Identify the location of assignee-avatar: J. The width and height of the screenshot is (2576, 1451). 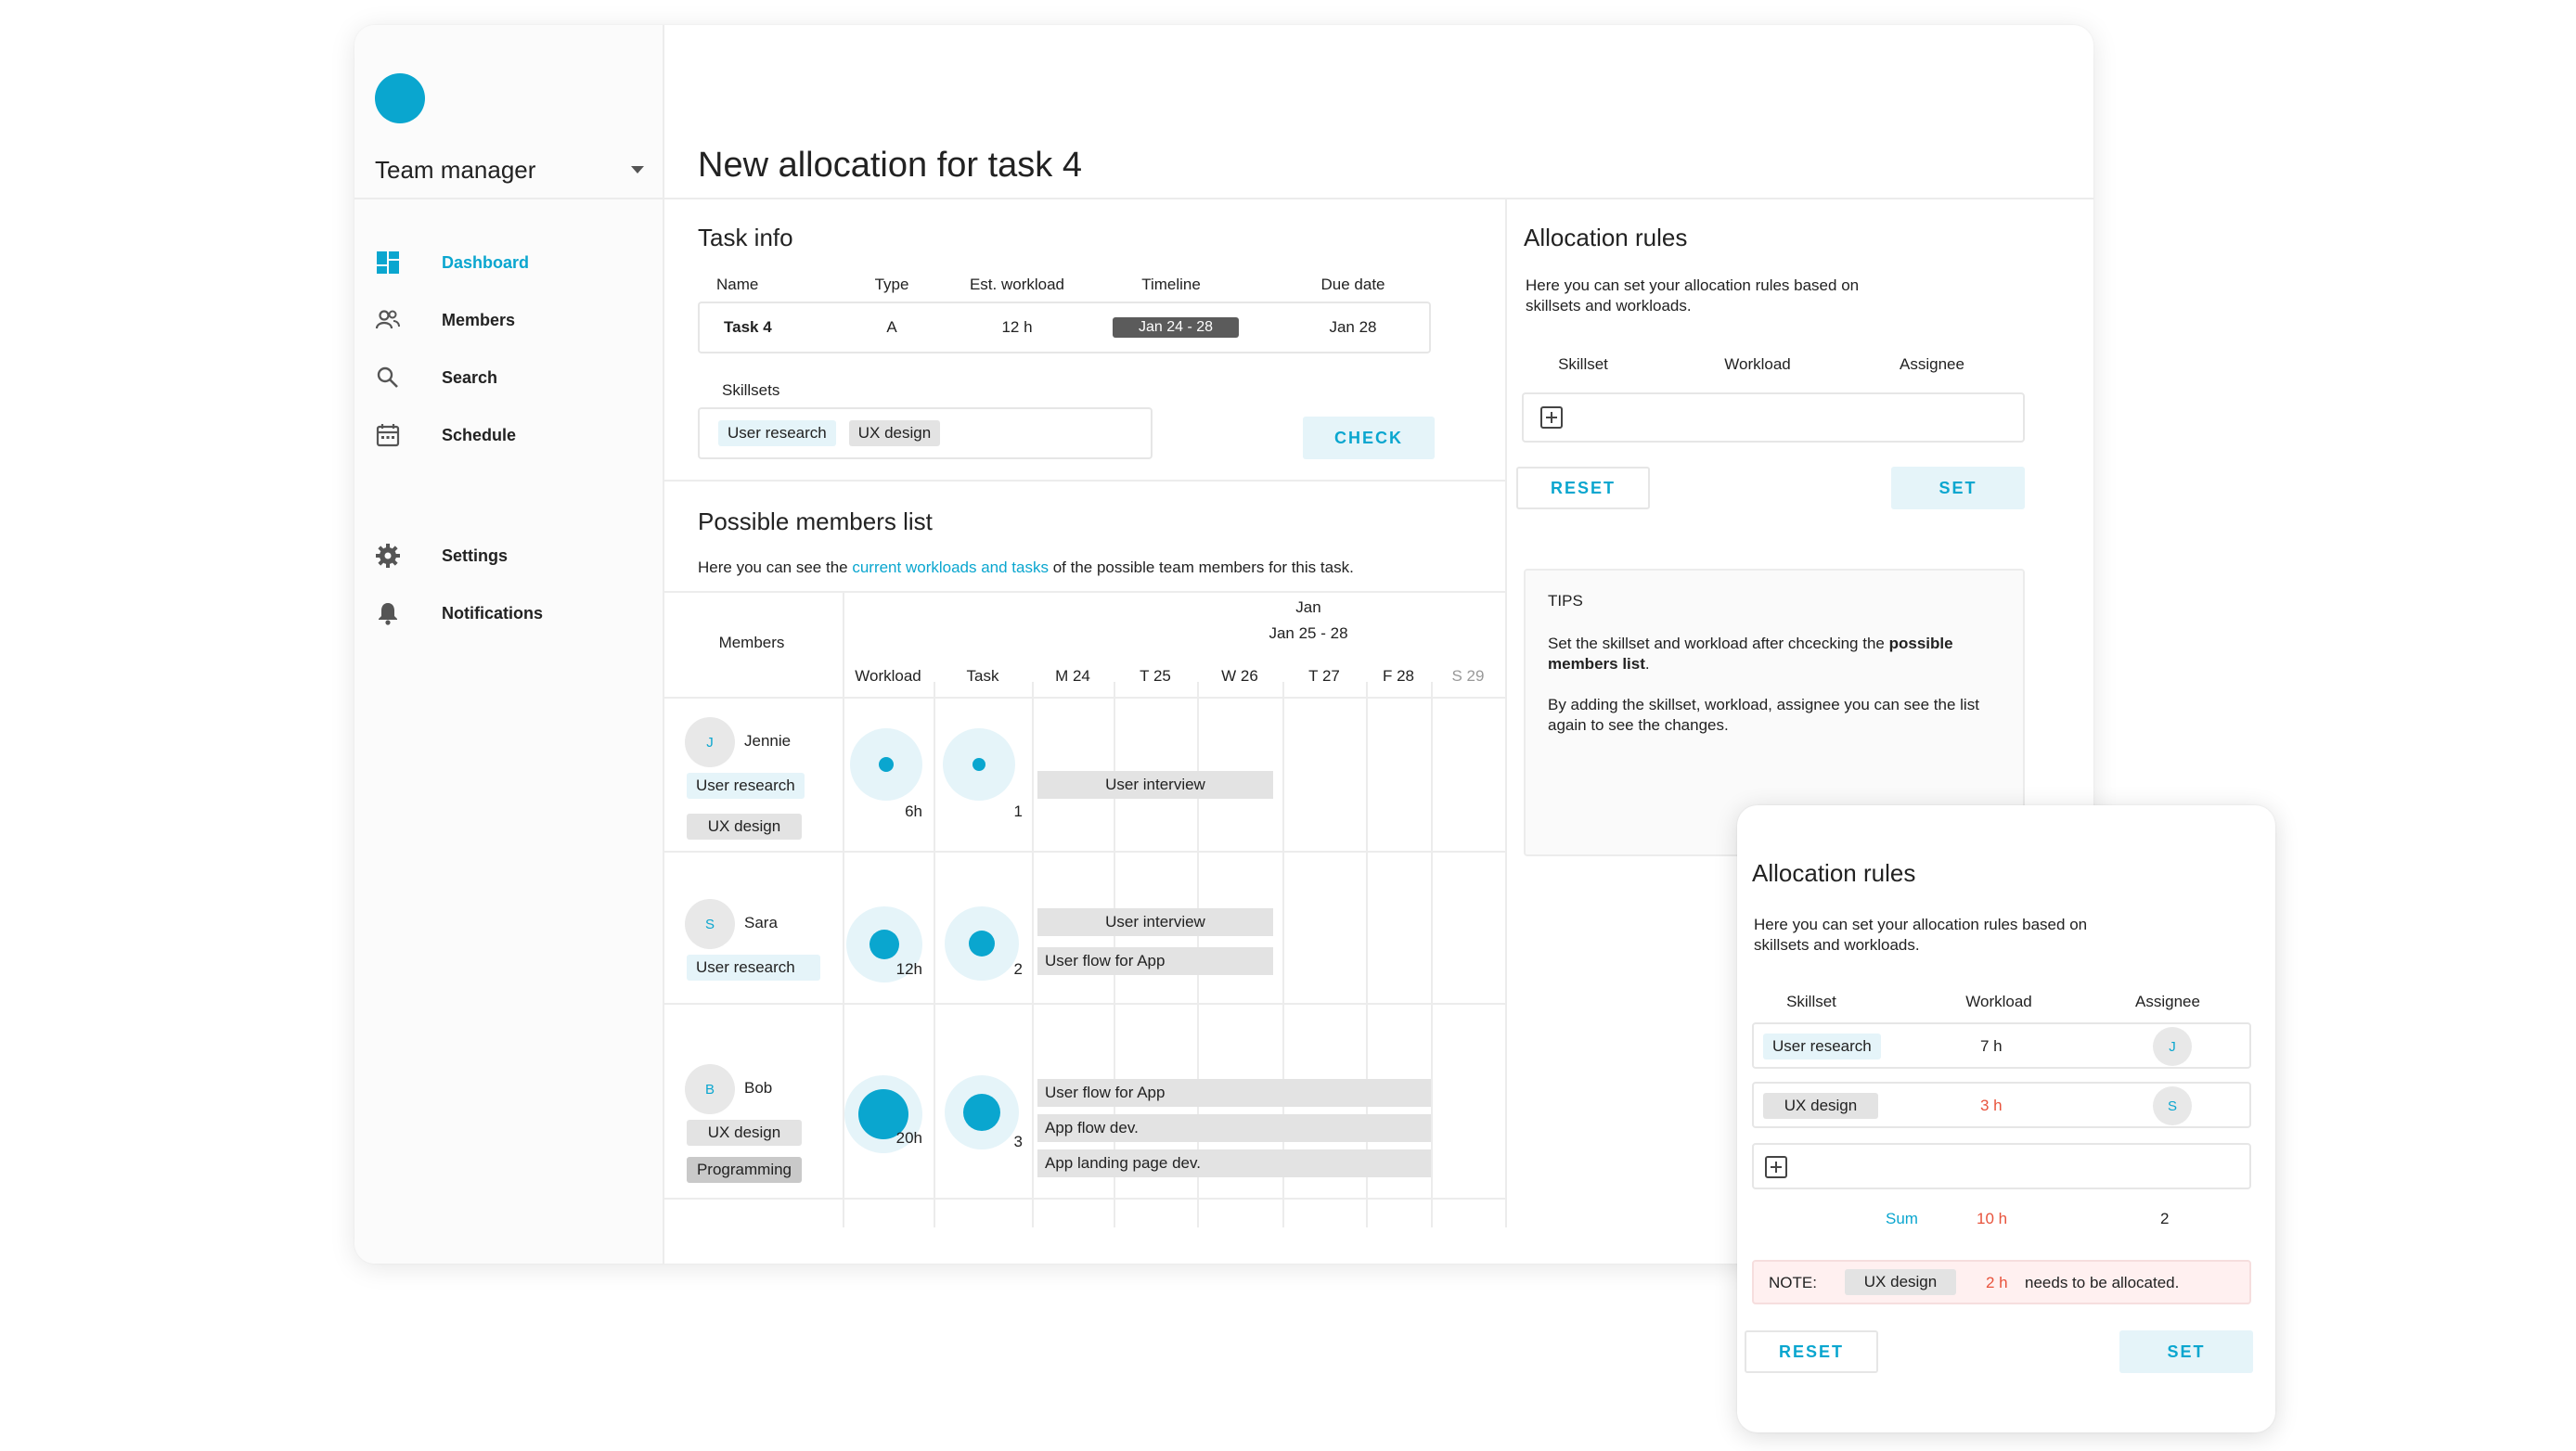
(2173, 1046).